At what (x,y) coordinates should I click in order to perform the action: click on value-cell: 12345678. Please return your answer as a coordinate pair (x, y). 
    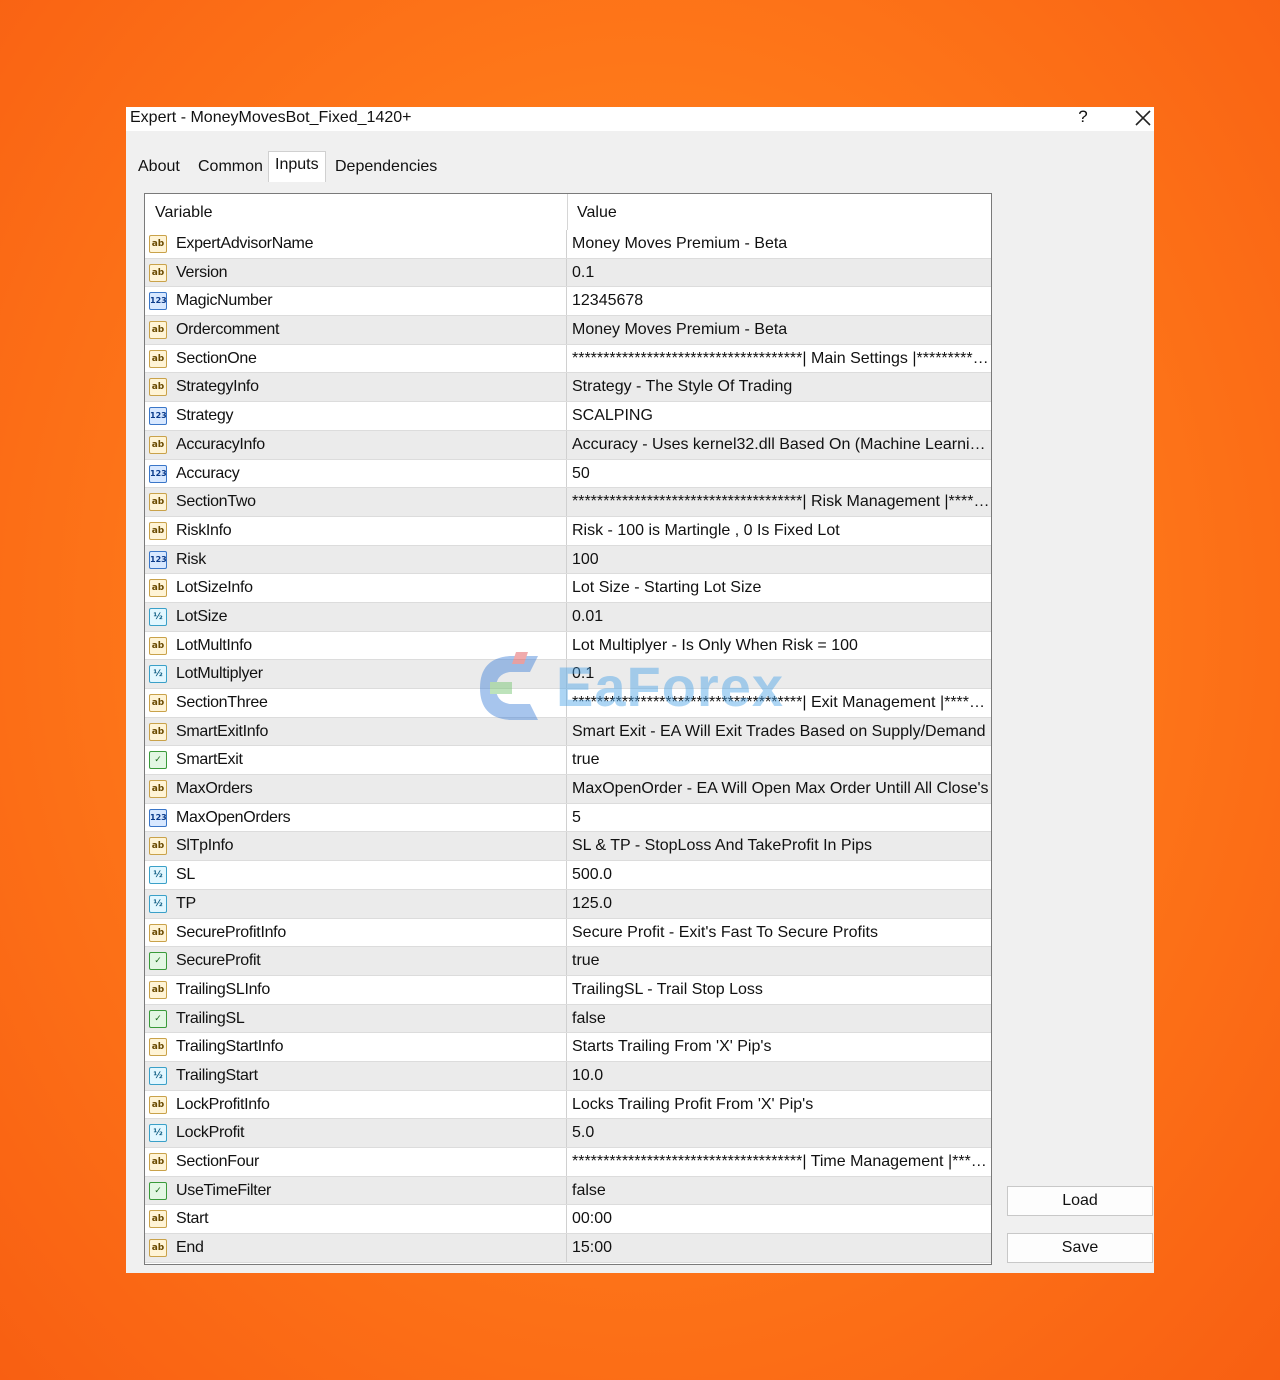
    Looking at the image, I should click on (779, 301).